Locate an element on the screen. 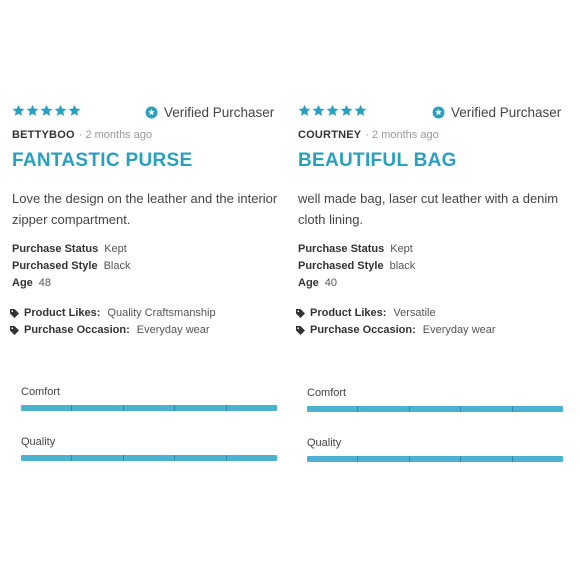 The image size is (580, 580). review-author: COURTNEY is located at coordinates (330, 135).